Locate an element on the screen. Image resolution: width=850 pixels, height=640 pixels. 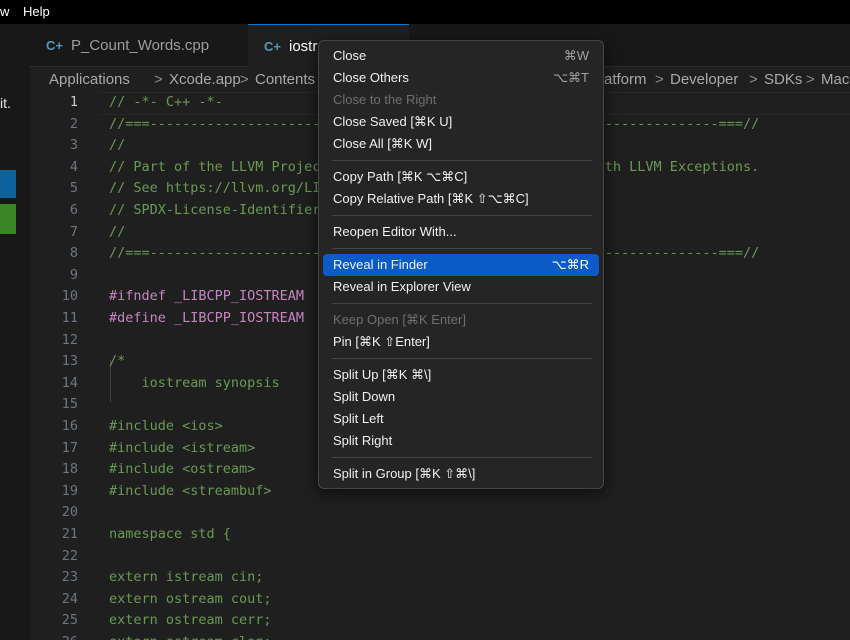
code-line: /* is located at coordinates (117, 361).